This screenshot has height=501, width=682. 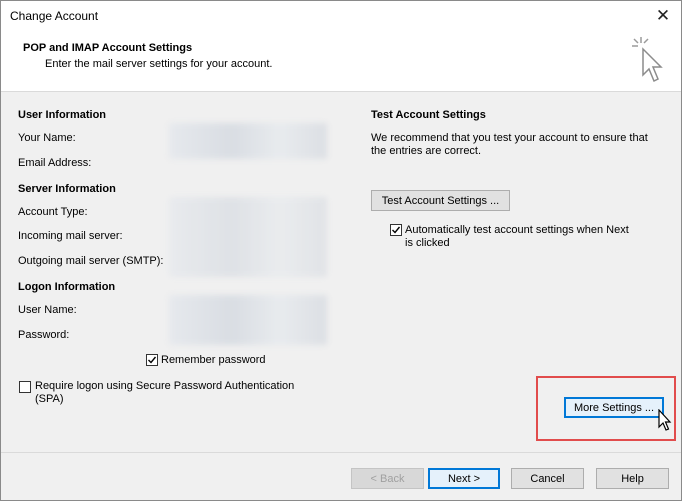 What do you see at coordinates (47, 138) in the screenshot?
I see `your-name-label: Your Name:` at bounding box center [47, 138].